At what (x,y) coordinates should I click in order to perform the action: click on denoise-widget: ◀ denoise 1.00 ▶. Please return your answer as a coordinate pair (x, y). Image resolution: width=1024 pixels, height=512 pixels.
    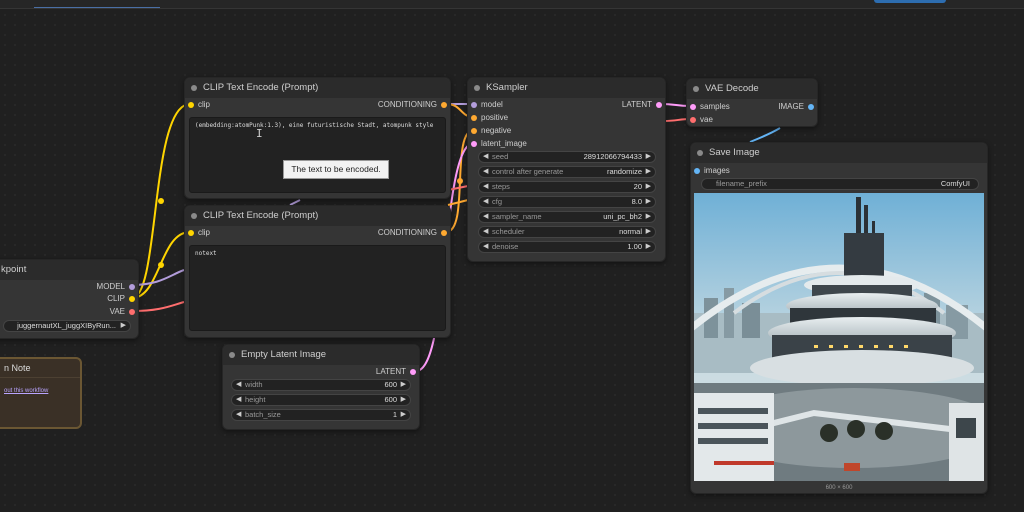
    Looking at the image, I should click on (567, 247).